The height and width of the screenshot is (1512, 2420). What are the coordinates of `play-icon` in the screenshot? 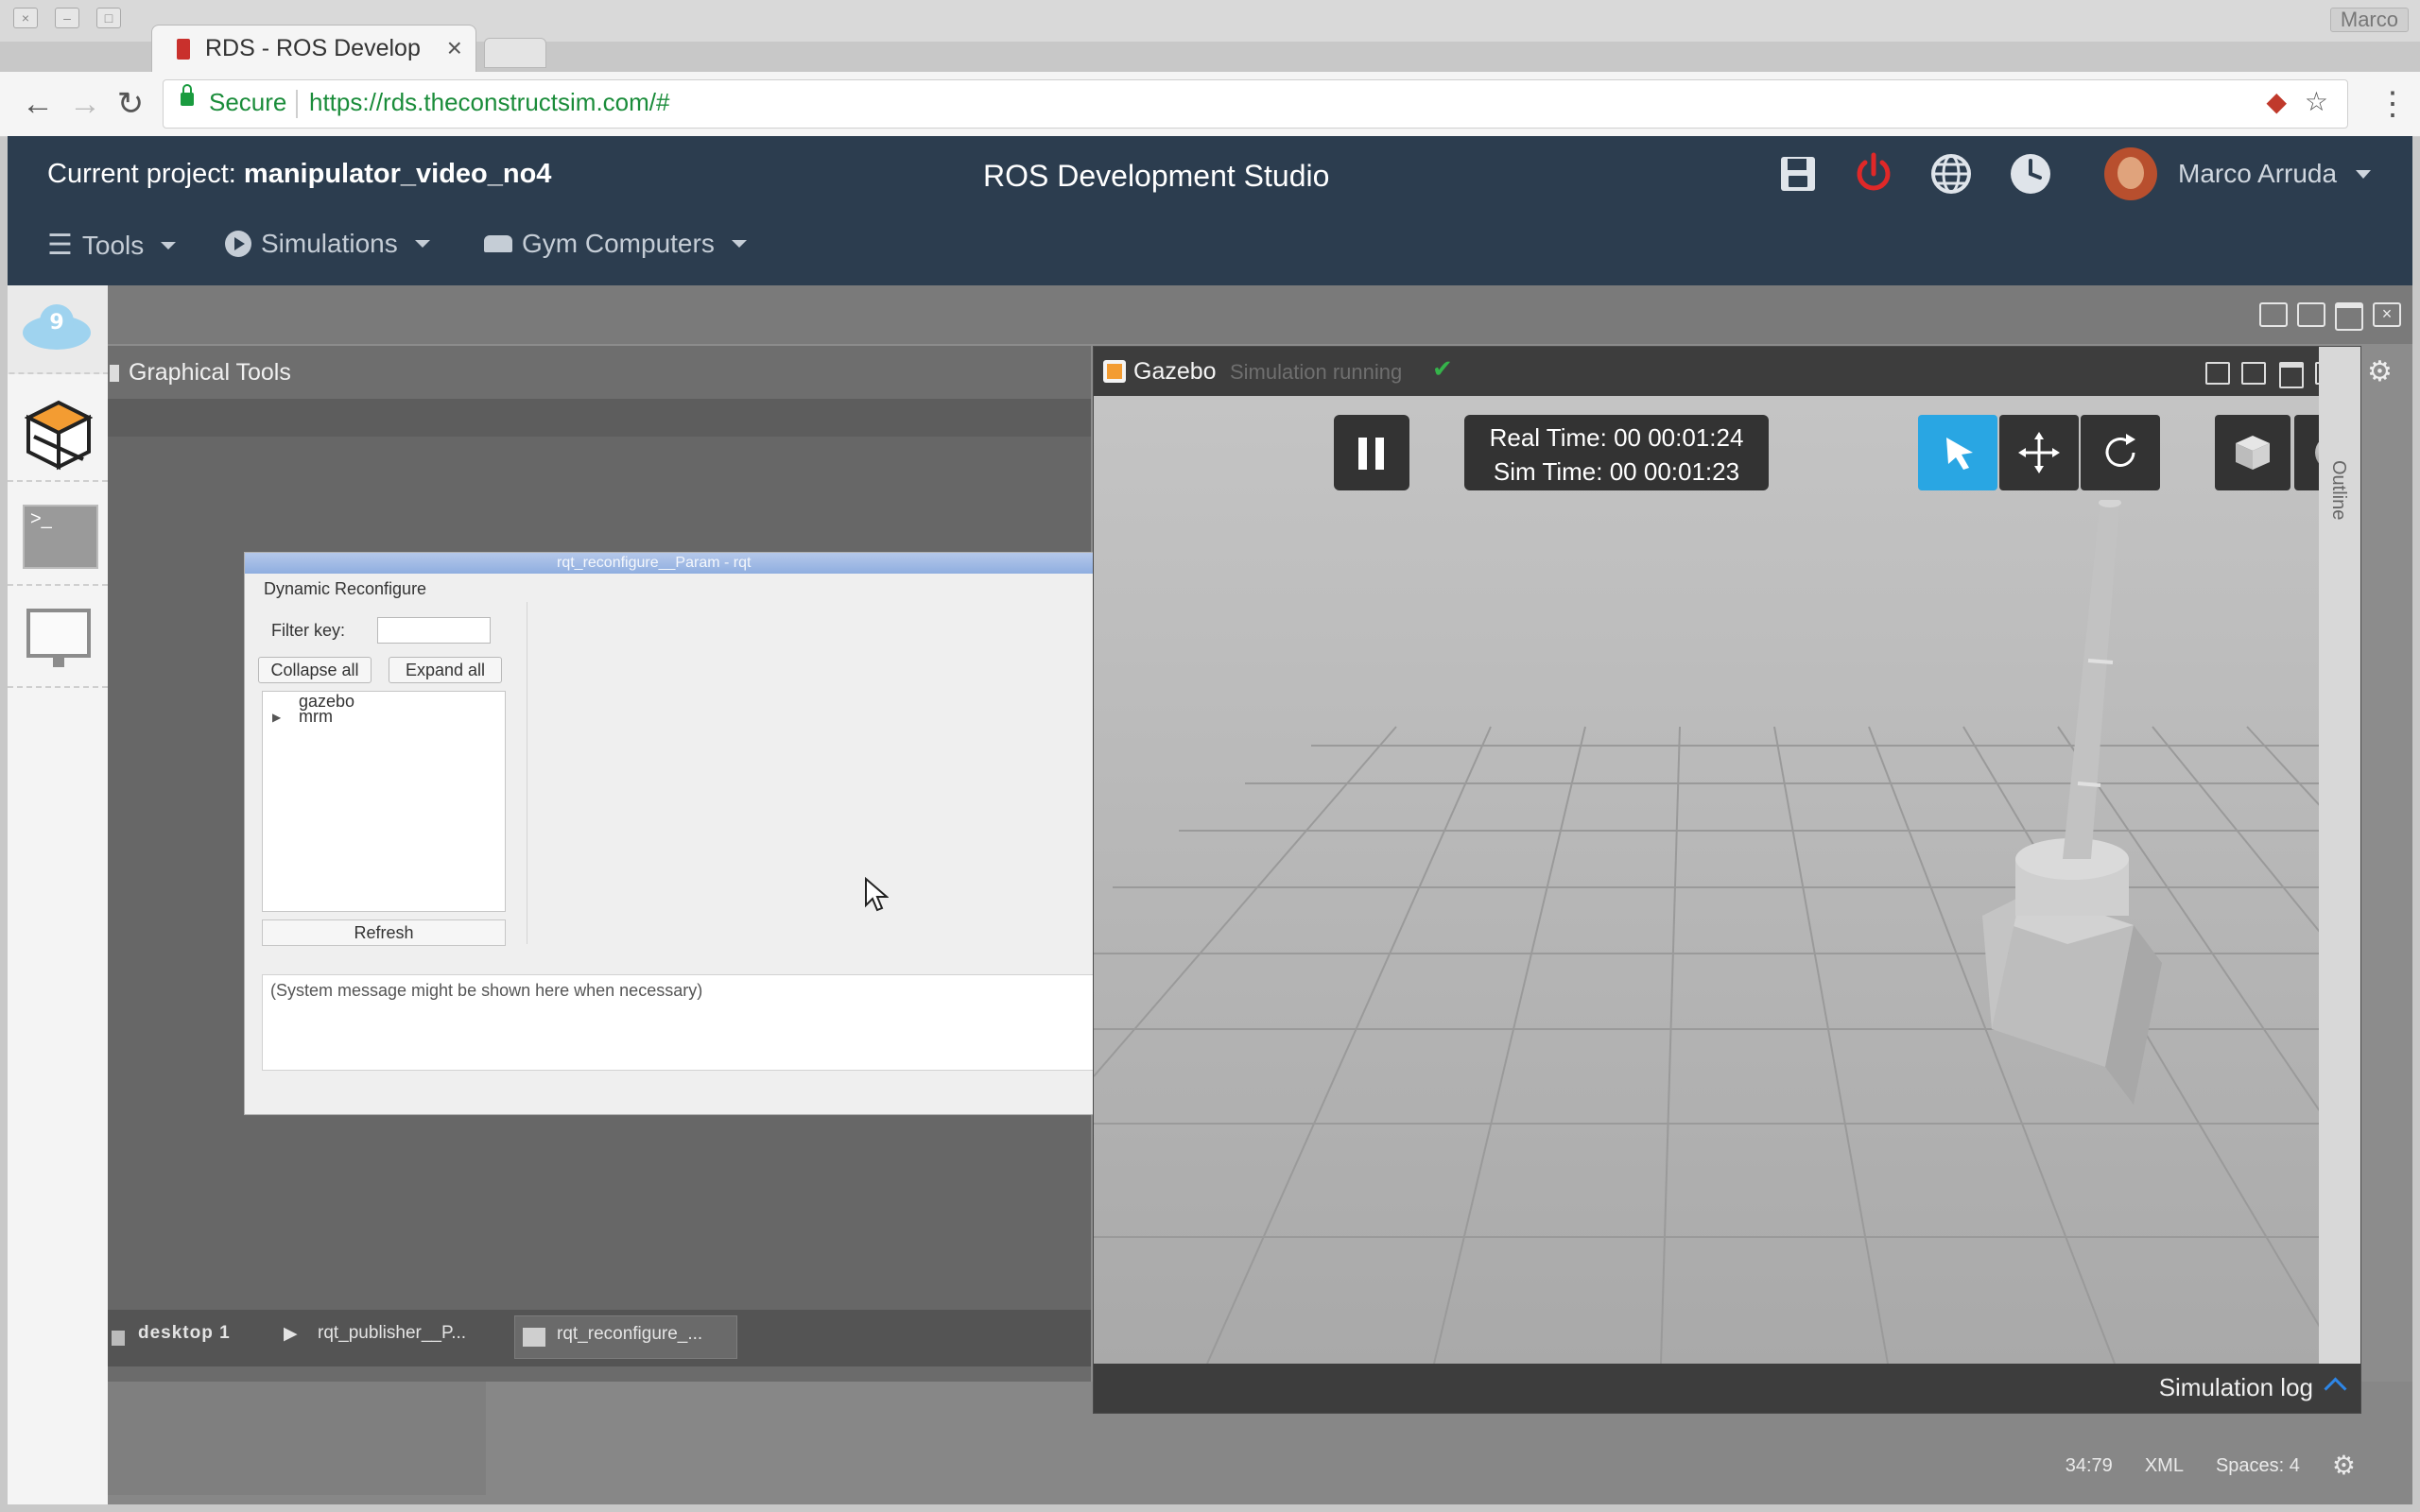 It's located at (238, 244).